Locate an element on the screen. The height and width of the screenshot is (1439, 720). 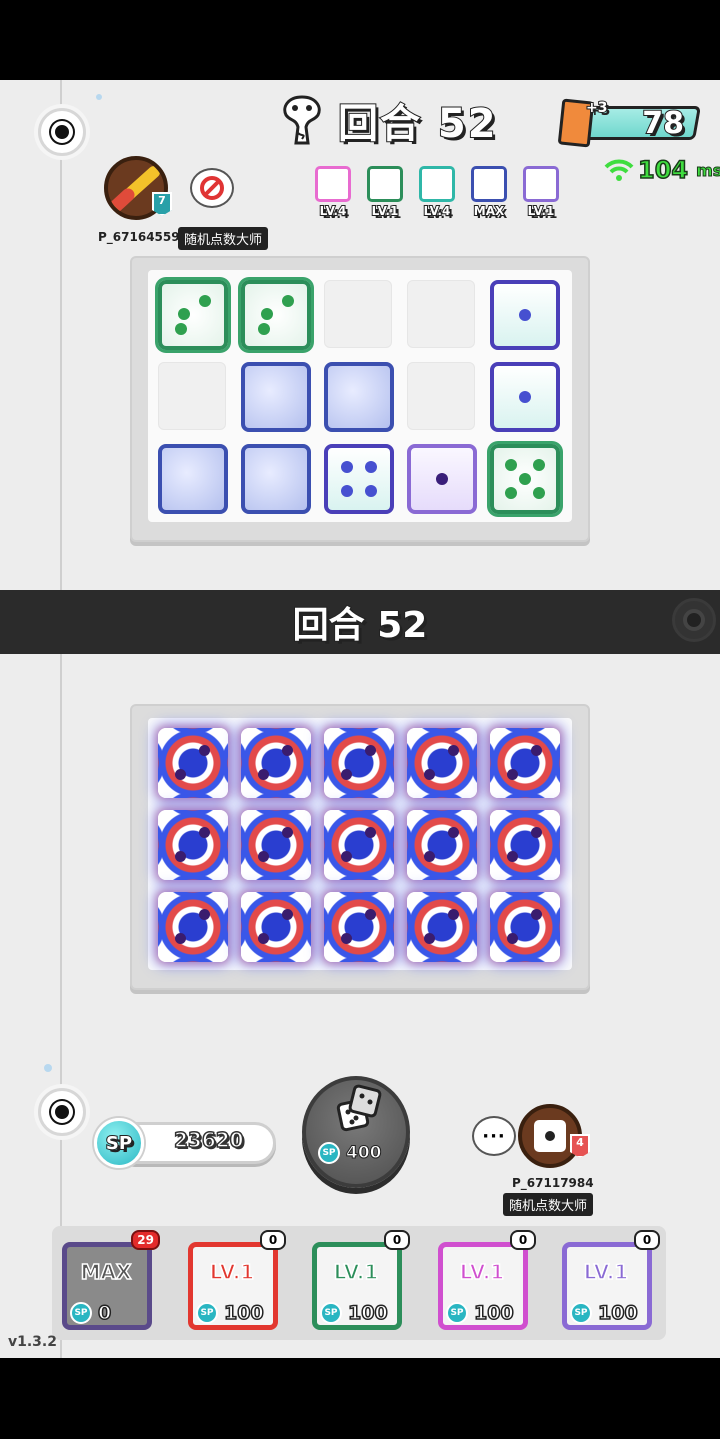
upgrade-cost: SP 0 is located at coordinates (91, 1313).